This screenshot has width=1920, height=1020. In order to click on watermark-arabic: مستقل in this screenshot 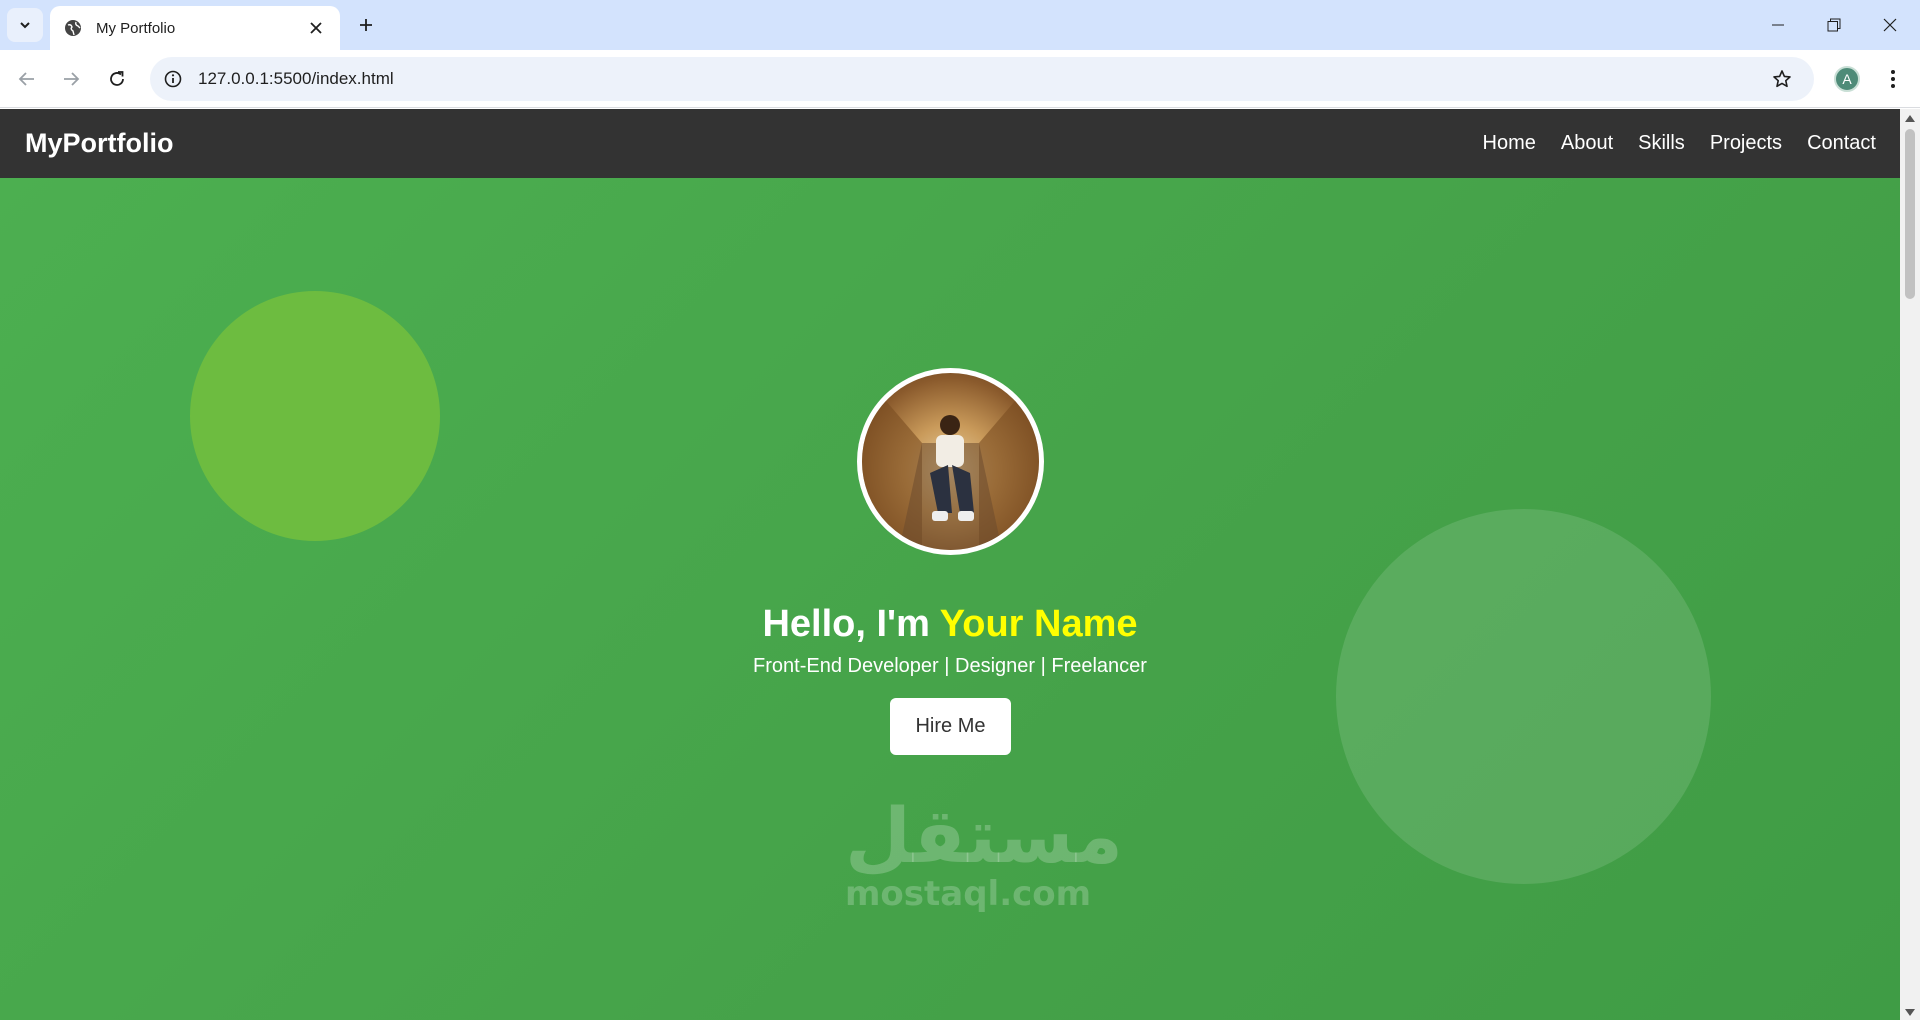, I will do `click(984, 835)`.